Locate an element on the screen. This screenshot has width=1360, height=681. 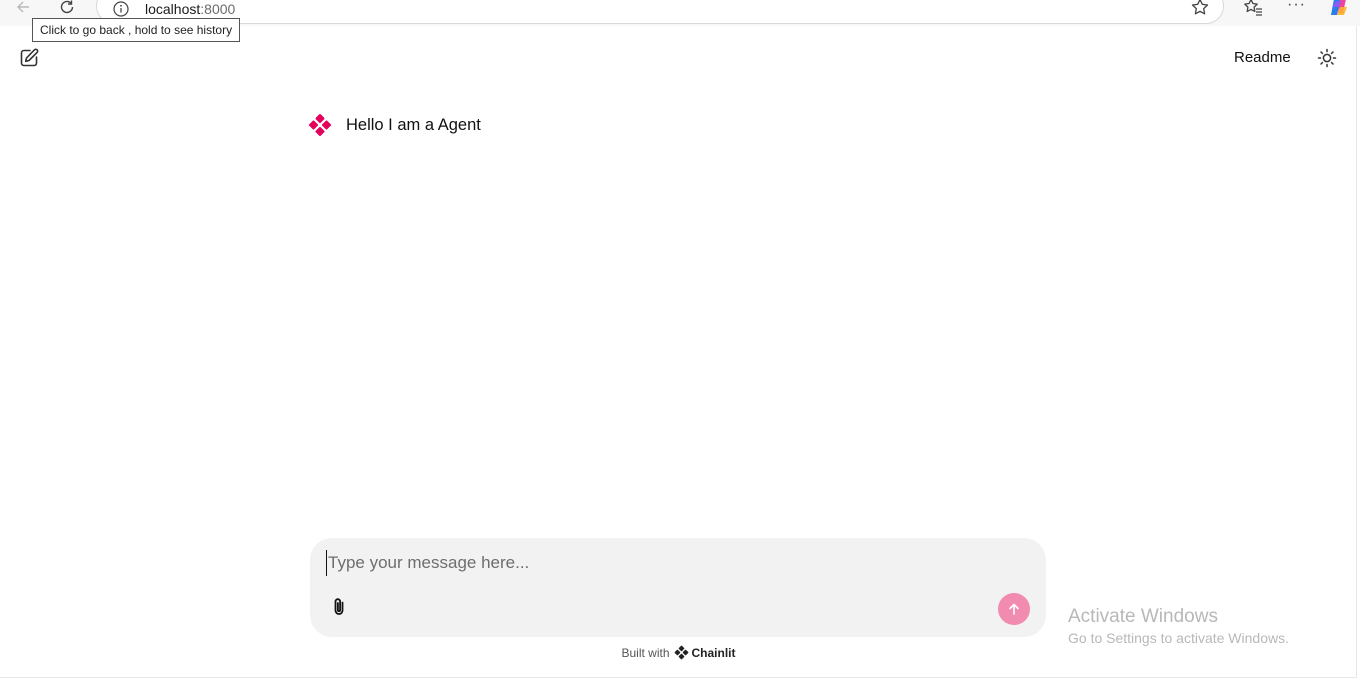
readme-button: Readme is located at coordinates (1262, 58).